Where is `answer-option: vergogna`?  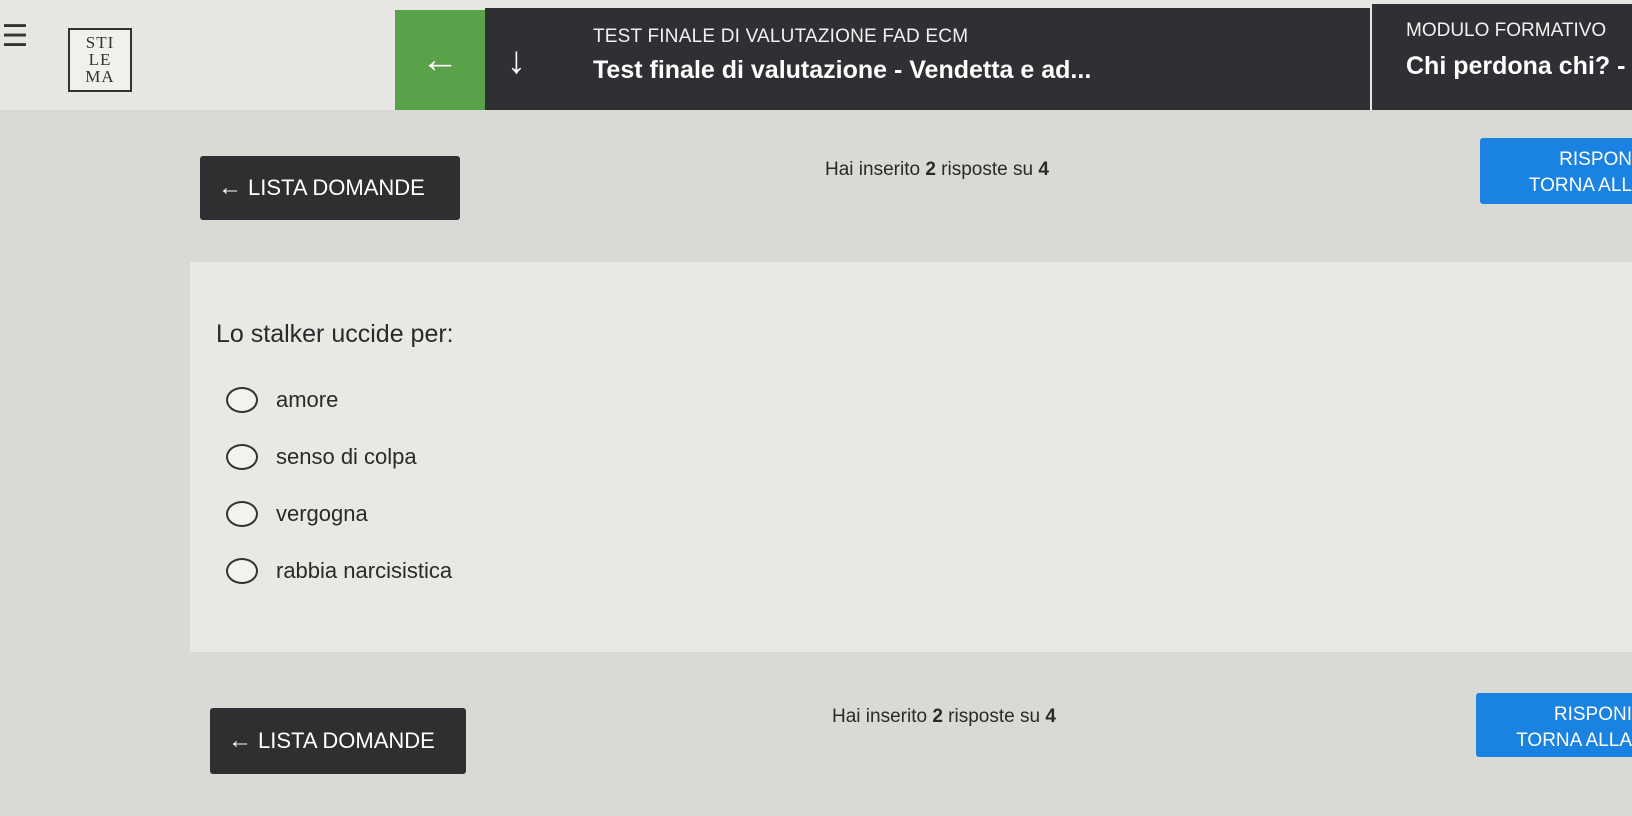 answer-option: vergogna is located at coordinates (297, 514).